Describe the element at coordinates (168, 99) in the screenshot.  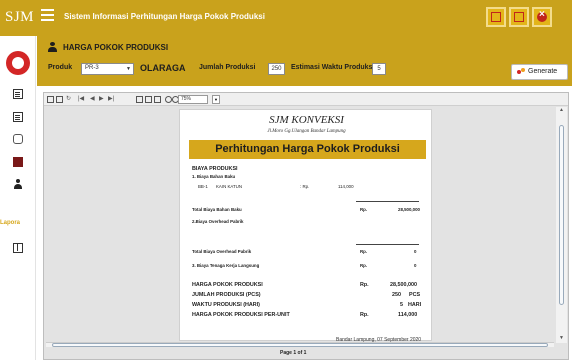
I see `zoom-in-icon` at that location.